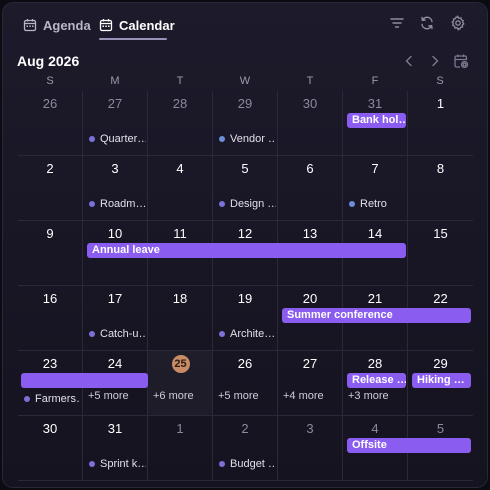 The height and width of the screenshot is (490, 490). I want to click on day-number: 21, so click(375, 298).